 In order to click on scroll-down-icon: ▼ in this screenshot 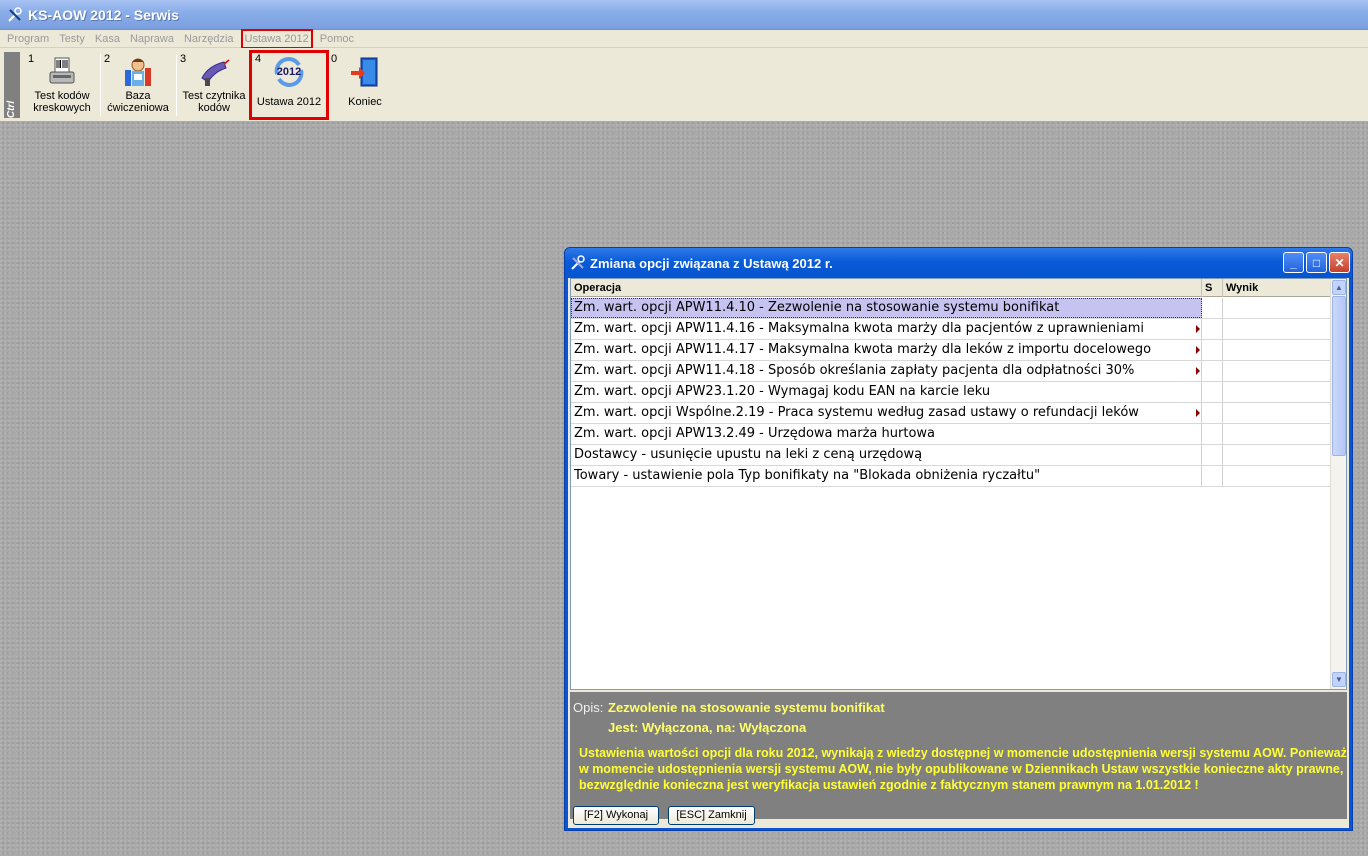, I will do `click(1339, 679)`.